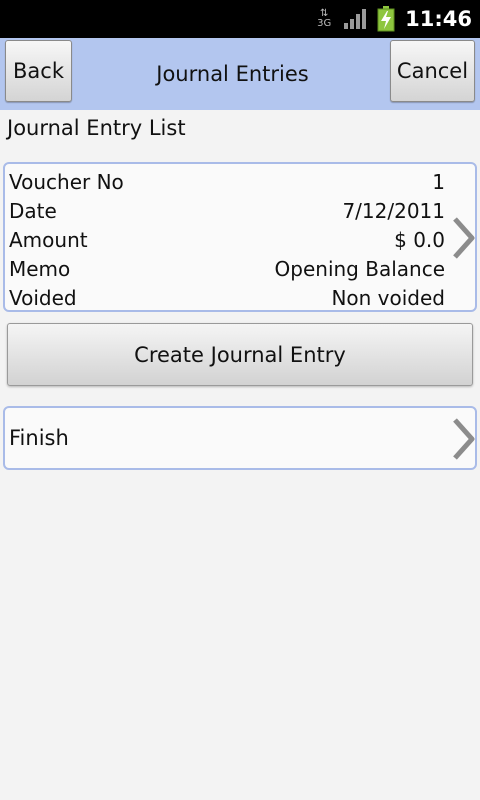 This screenshot has width=480, height=800. What do you see at coordinates (227, 268) in the screenshot?
I see `entry-row-memo: Memo Opening Balance` at bounding box center [227, 268].